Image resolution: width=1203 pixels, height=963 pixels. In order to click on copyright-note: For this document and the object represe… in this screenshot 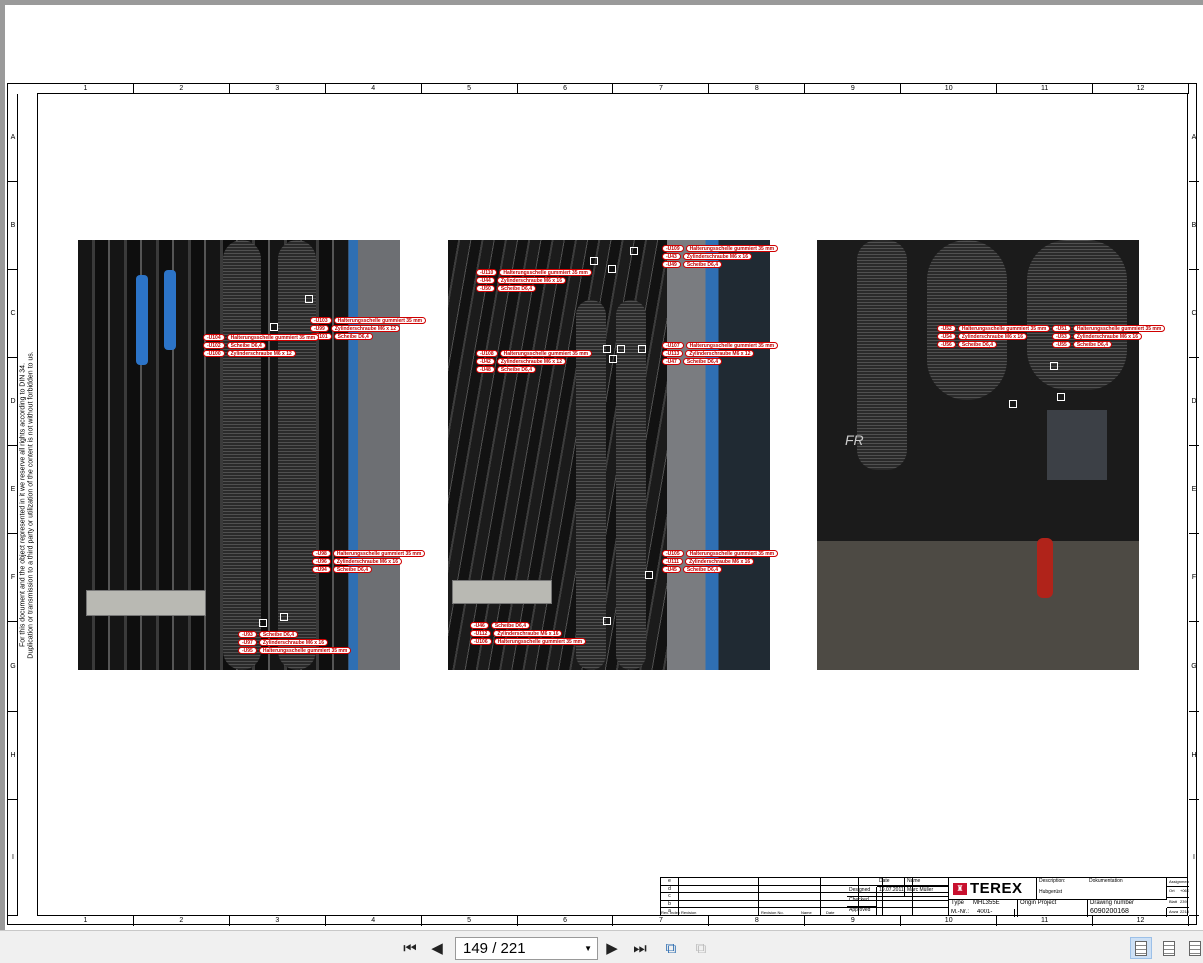, I will do `click(27, 505)`.